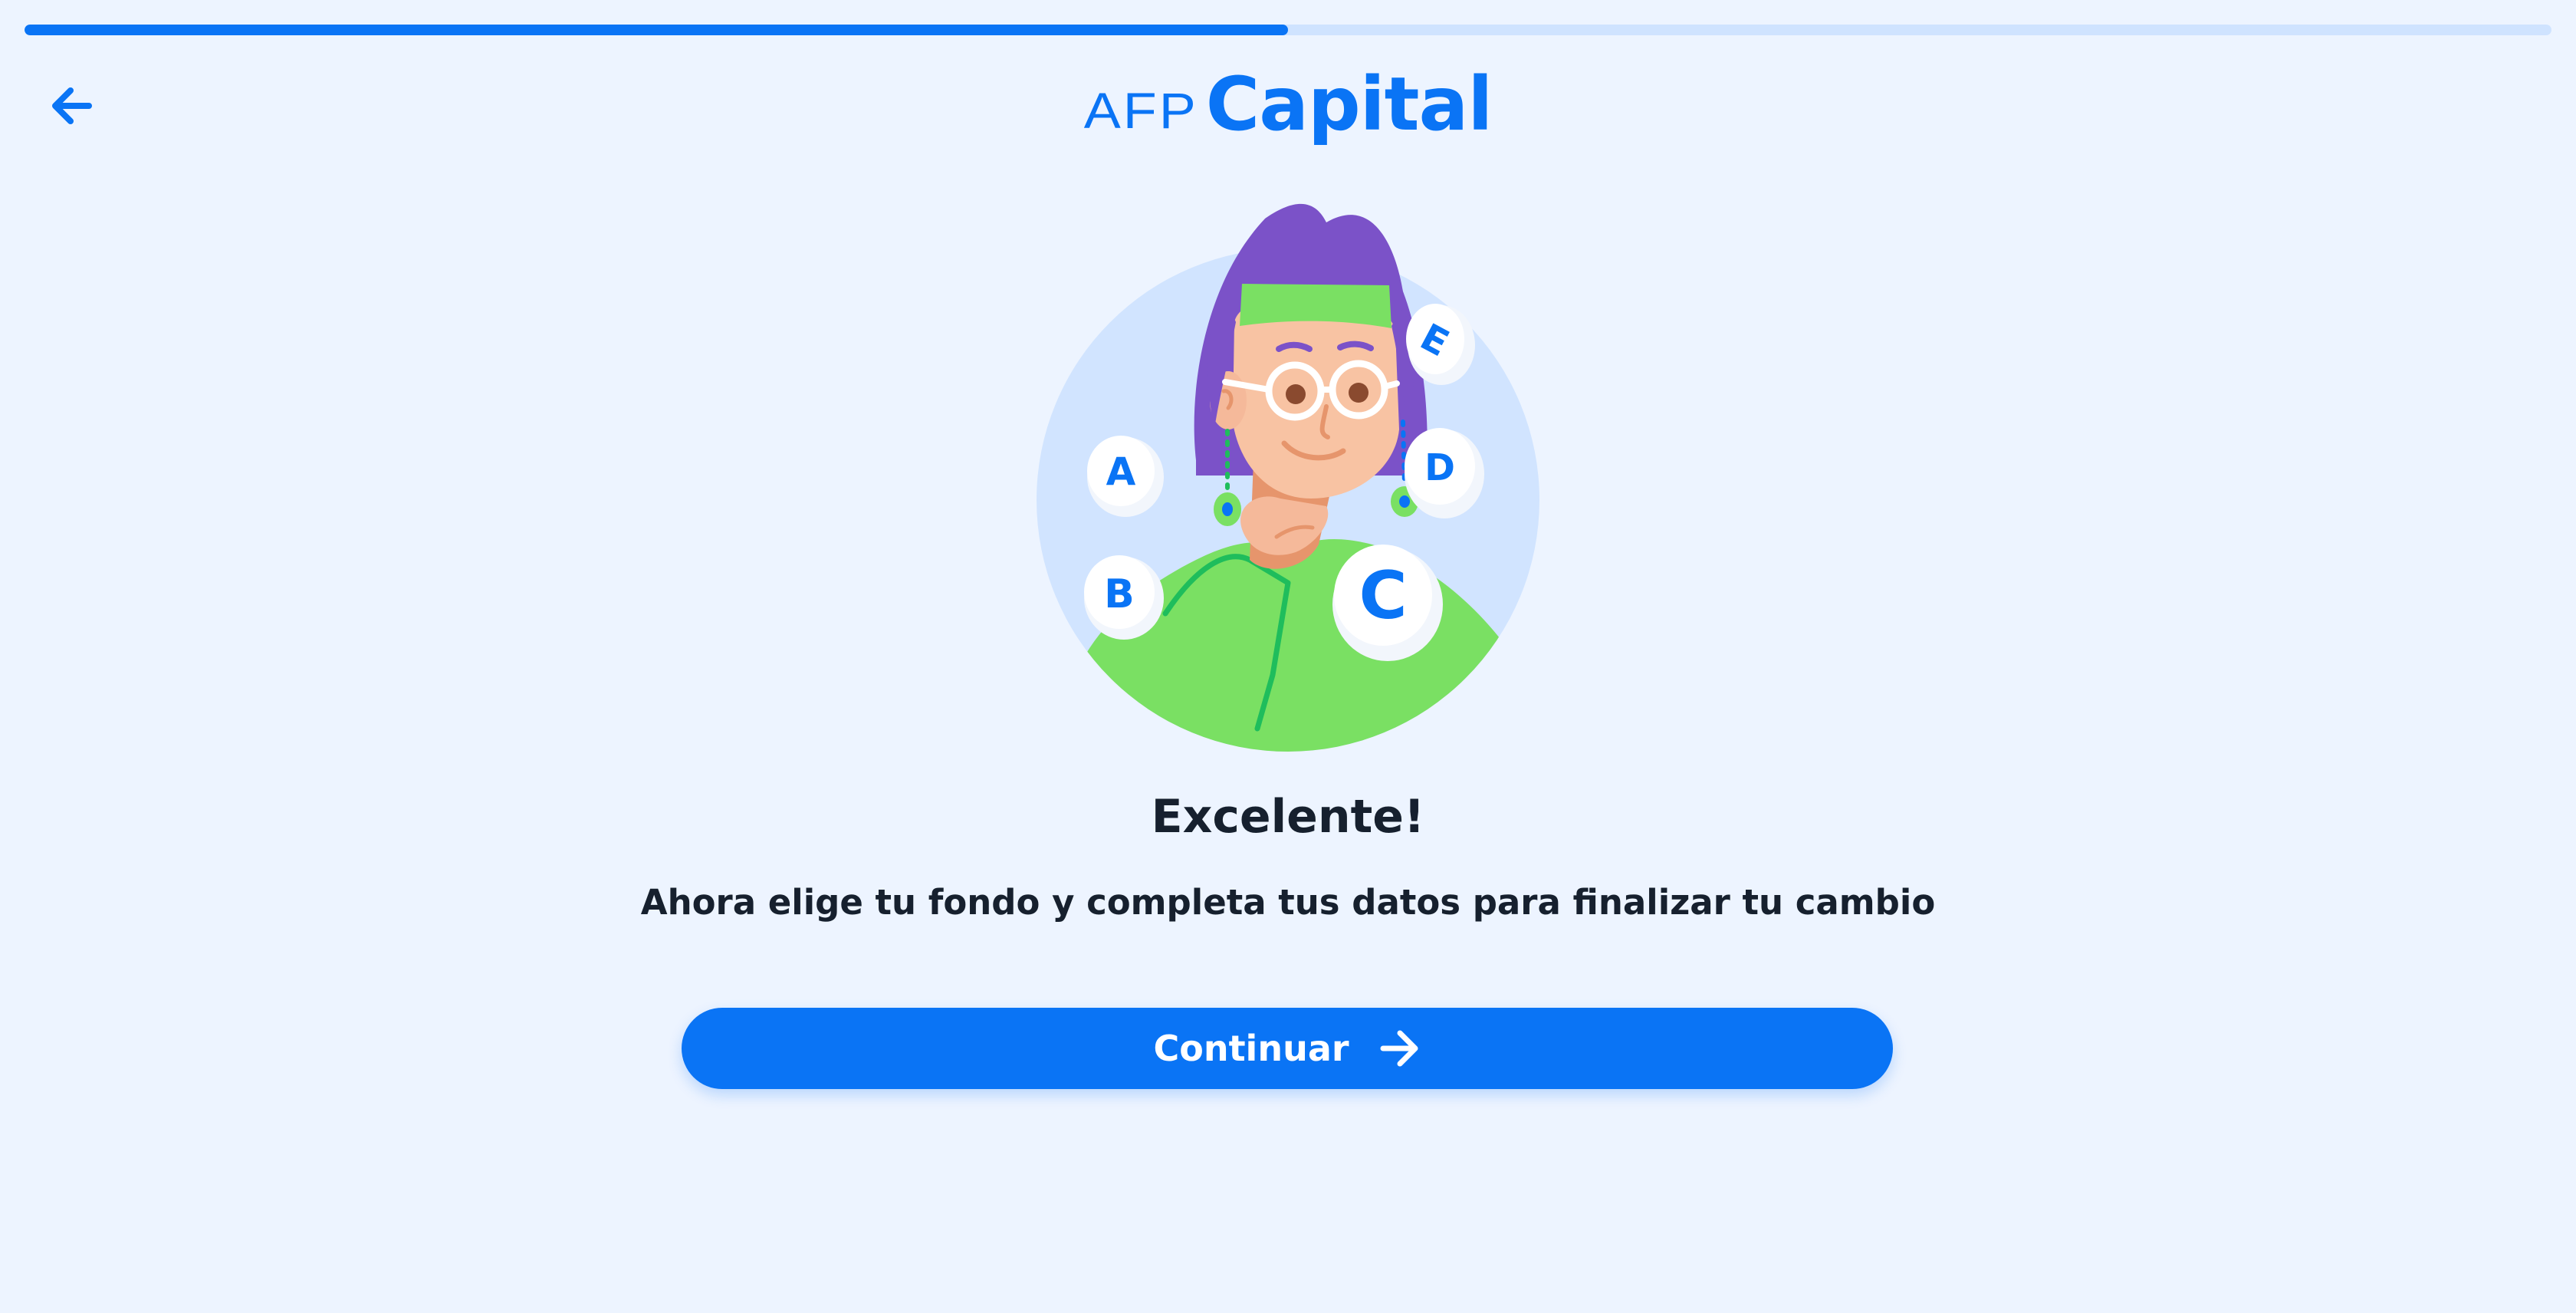 Image resolution: width=2576 pixels, height=1313 pixels. I want to click on afp-capital-logo: AFP Capital, so click(1288, 104).